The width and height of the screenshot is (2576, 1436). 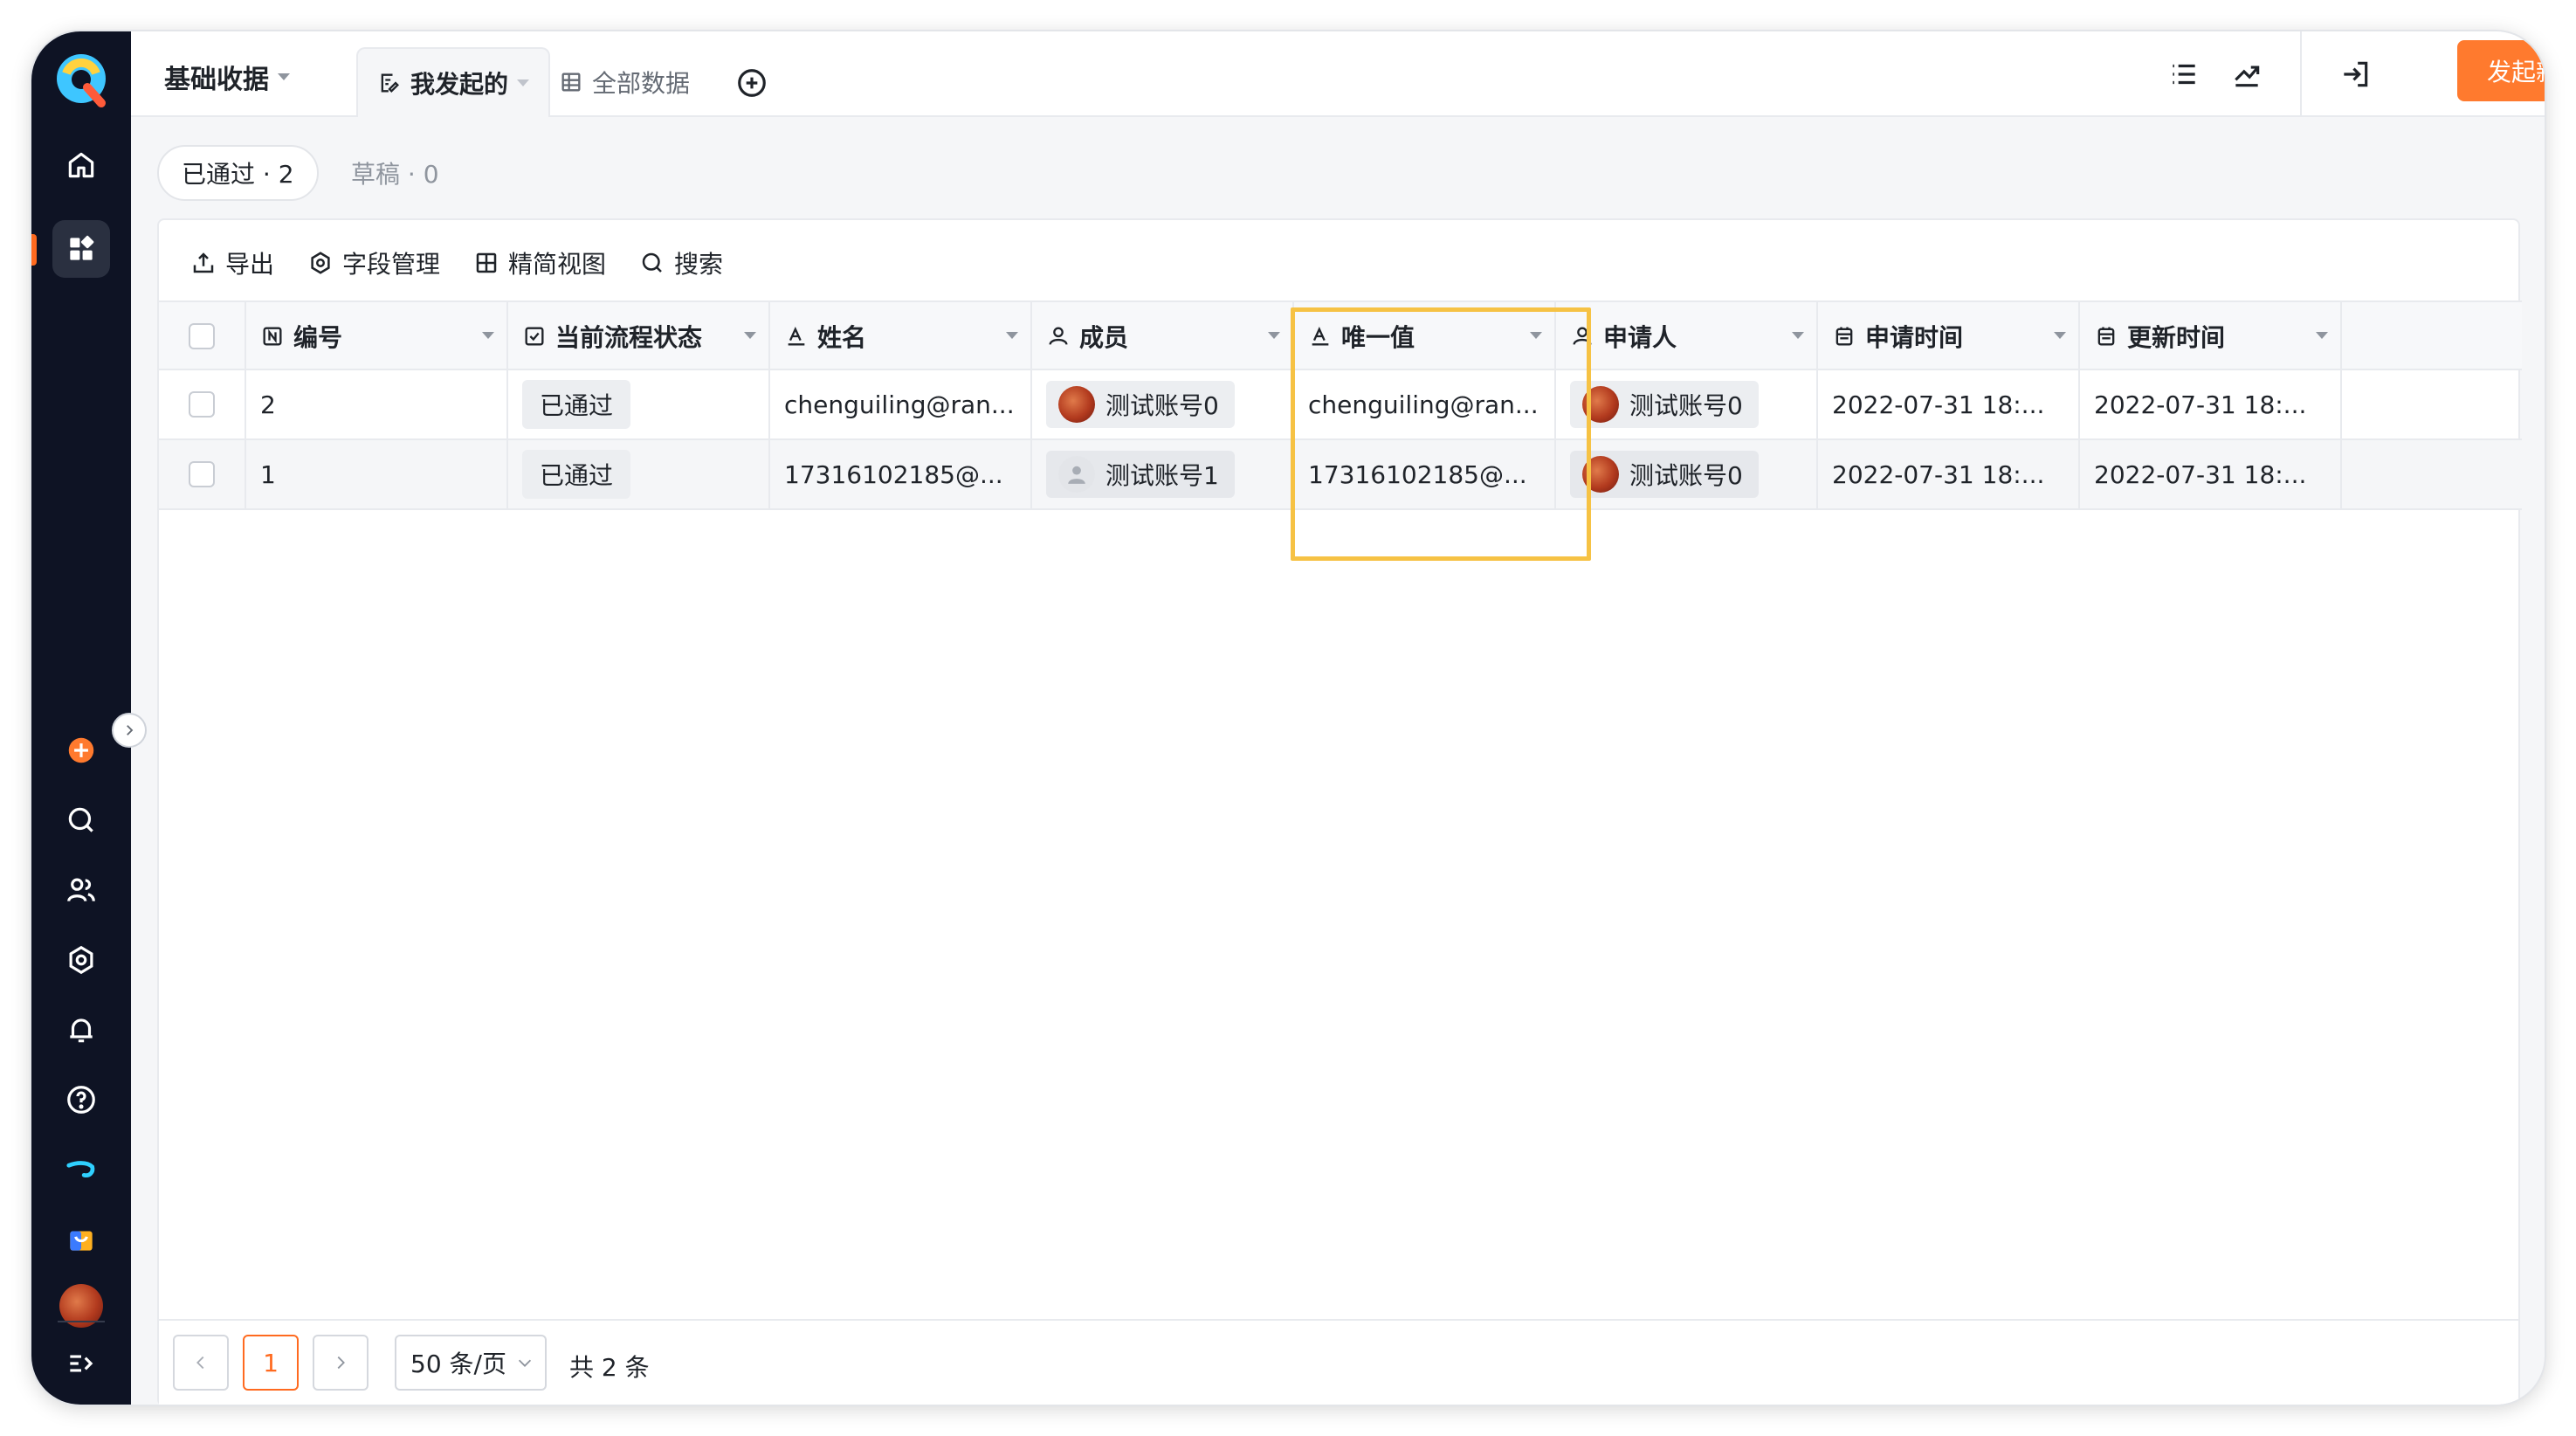 I want to click on sidebar-item-home, so click(x=81, y=165).